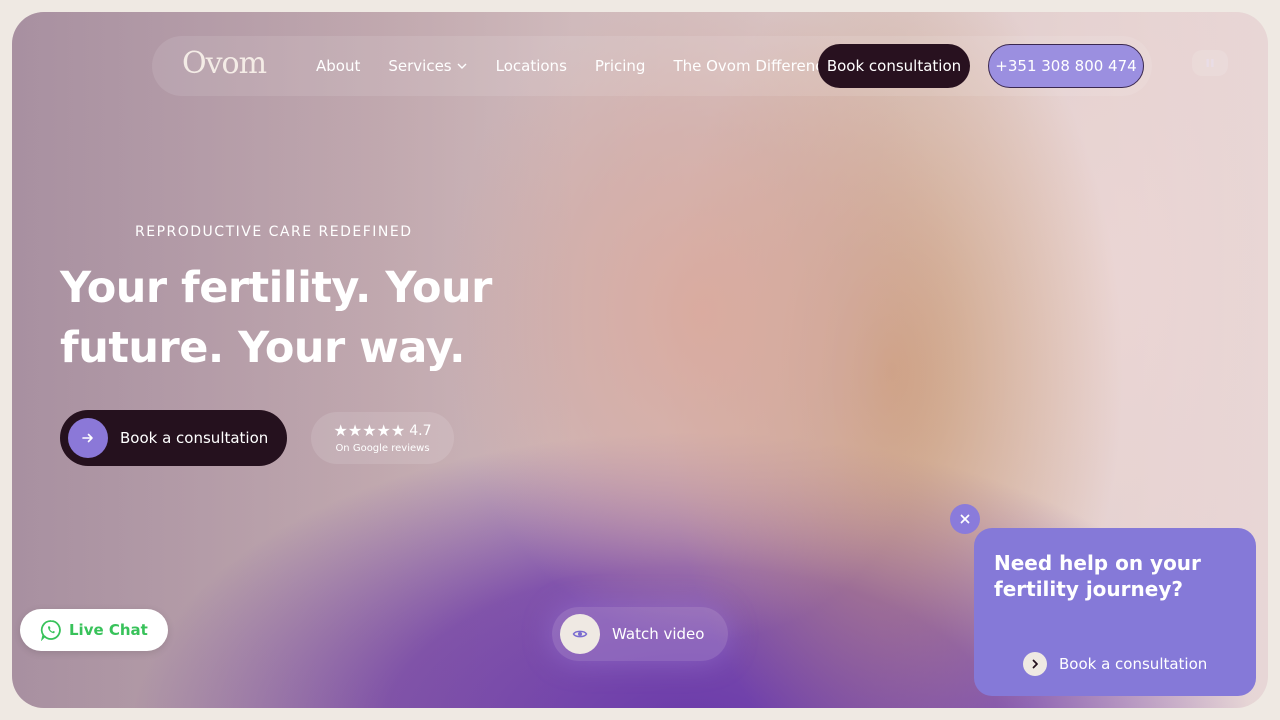 The width and height of the screenshot is (1280, 720). I want to click on book-a-consultation-button: Book a consultation, so click(173, 438).